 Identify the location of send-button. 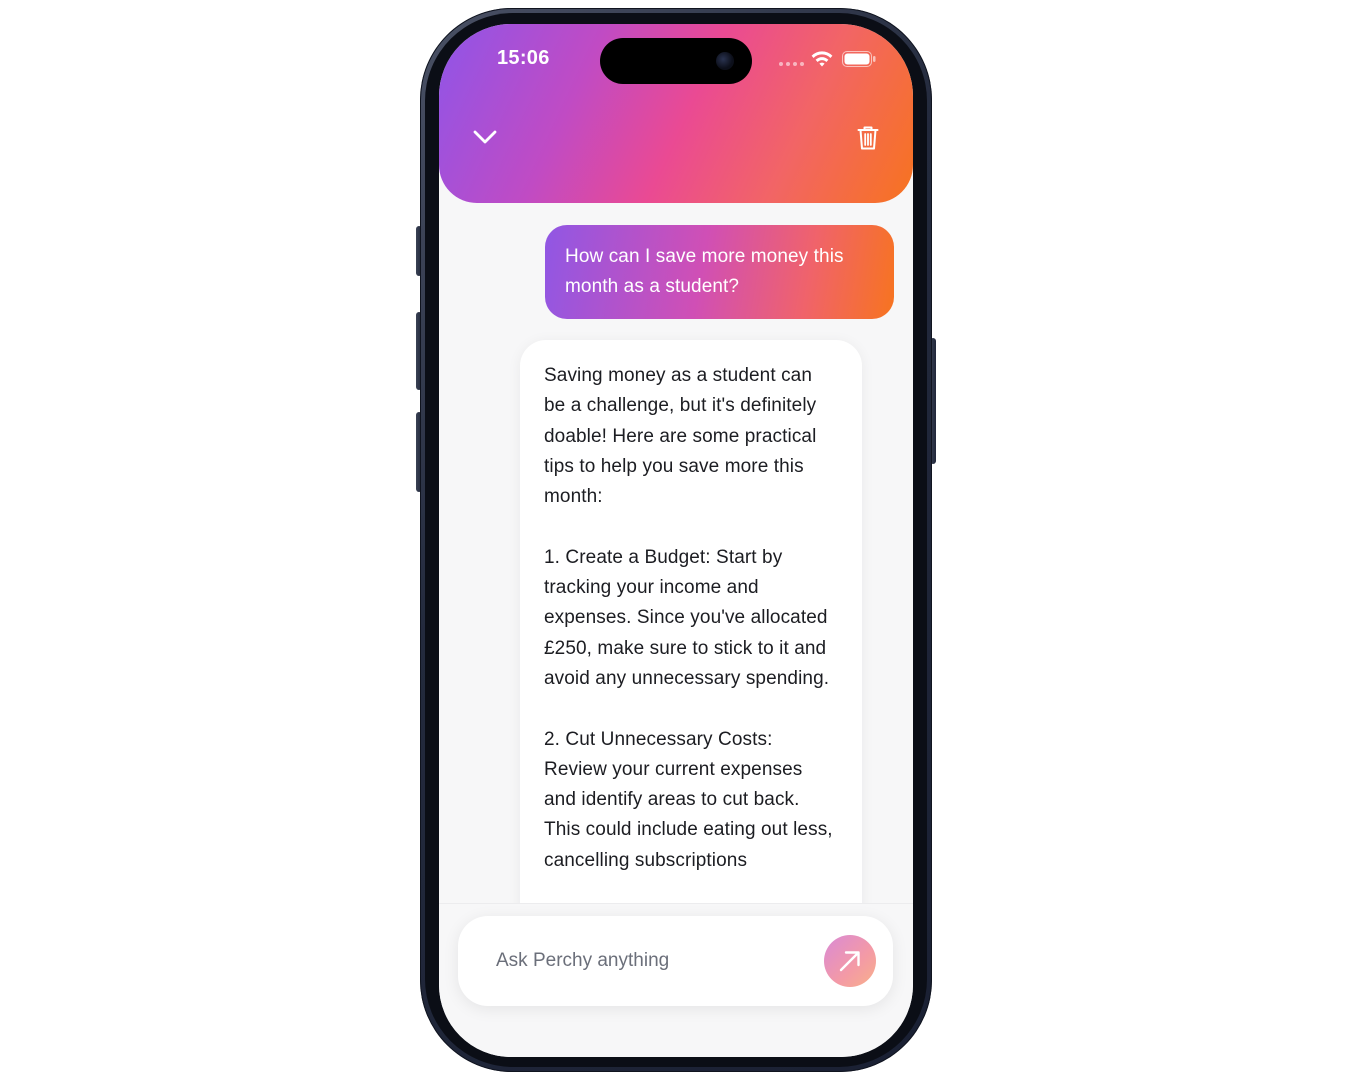
(850, 961).